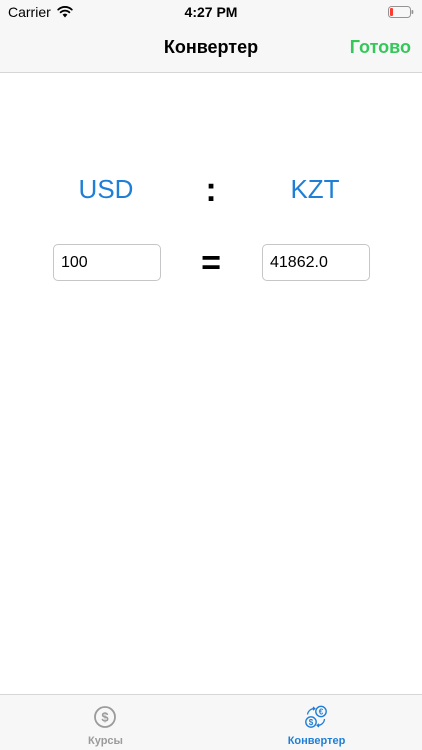 The image size is (422, 750). Describe the element at coordinates (316, 716) in the screenshot. I see `currency-exchange-icon: $ €` at that location.